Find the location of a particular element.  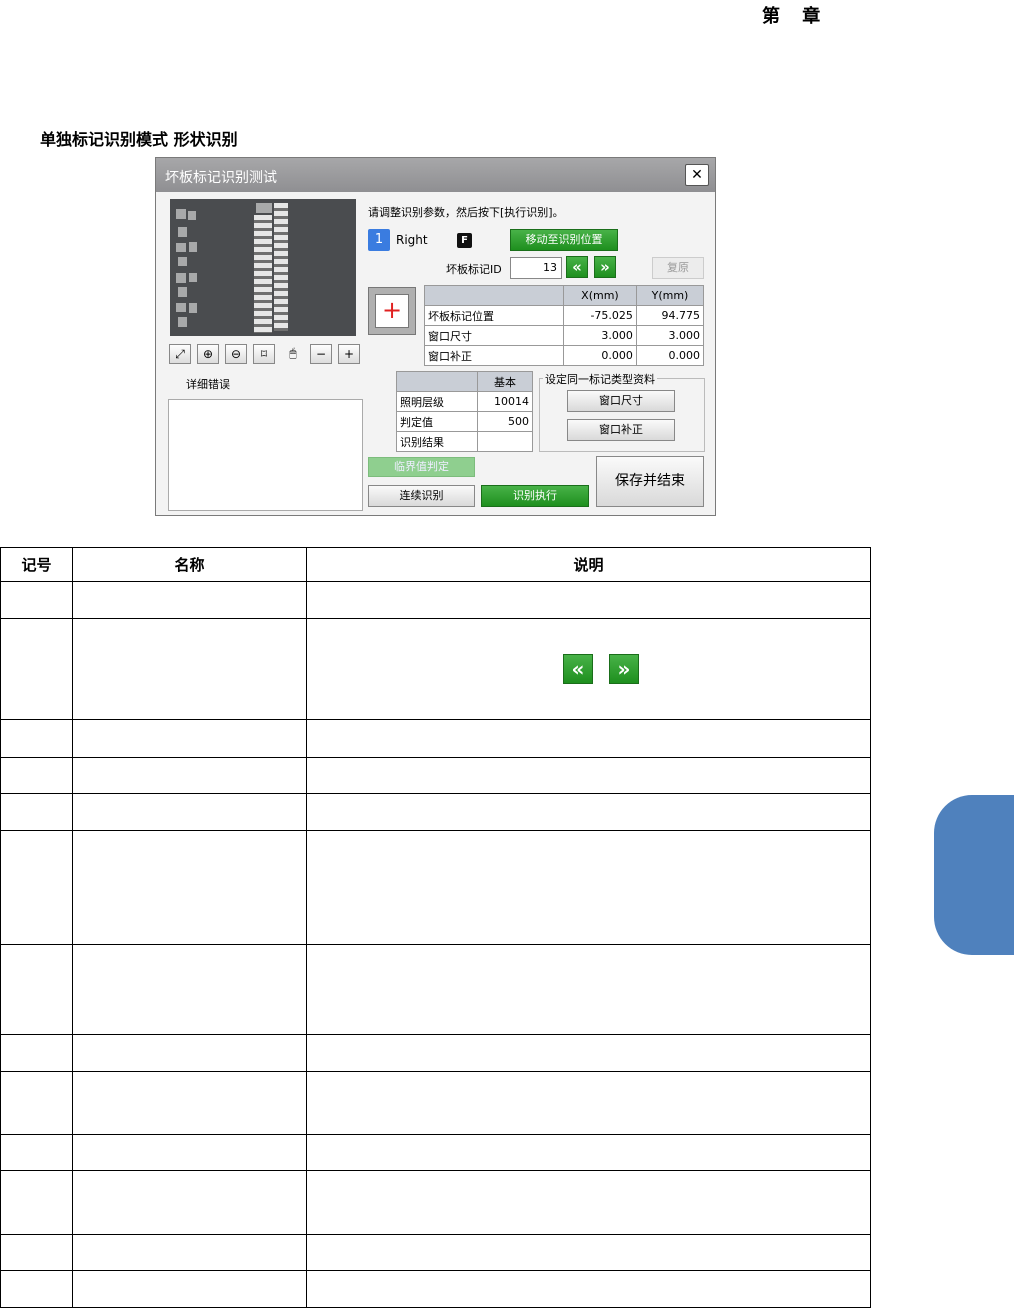

section-title: 单独标记识别模式 形状识别 is located at coordinates (139, 139).